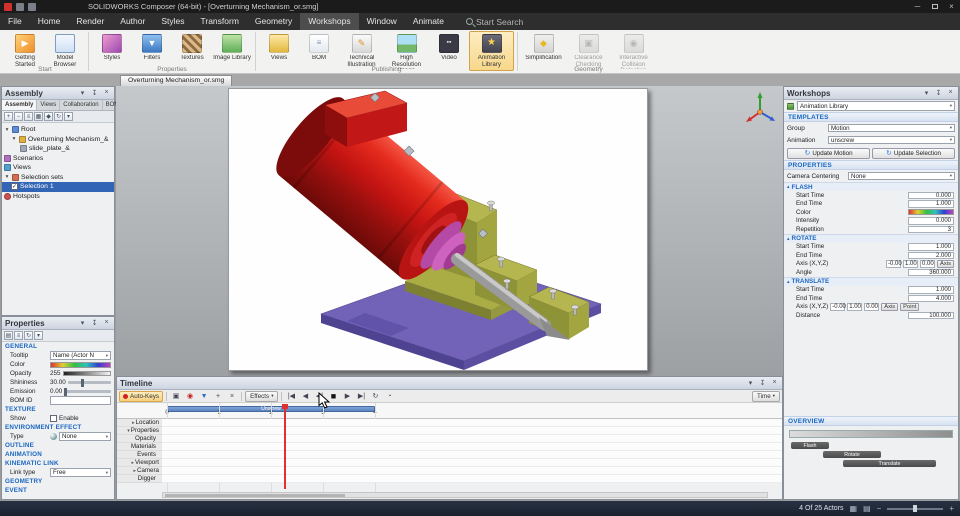 Image resolution: width=960 pixels, height=516 pixels. What do you see at coordinates (18, 335) in the screenshot?
I see `paste-properties-icon: ≡` at bounding box center [18, 335].